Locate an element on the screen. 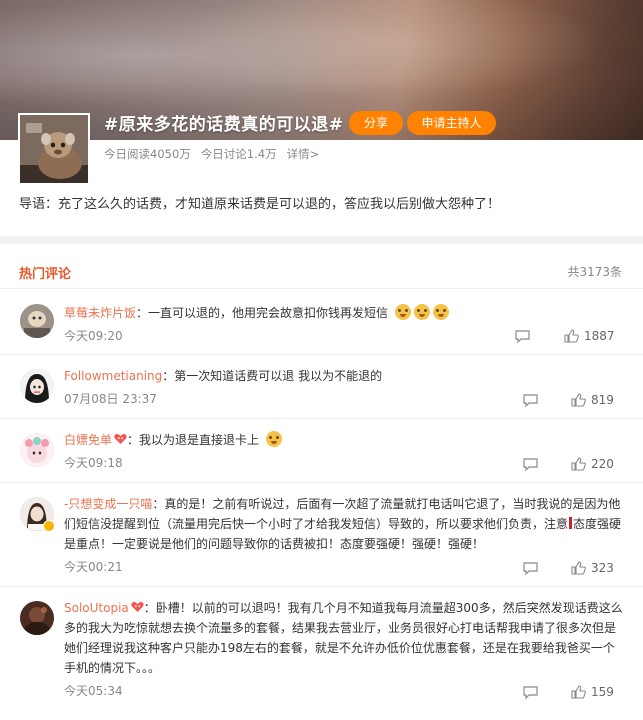 Image resolution: width=643 pixels, height=720 pixels. comment-time: 今天09:20 is located at coordinates (93, 336).